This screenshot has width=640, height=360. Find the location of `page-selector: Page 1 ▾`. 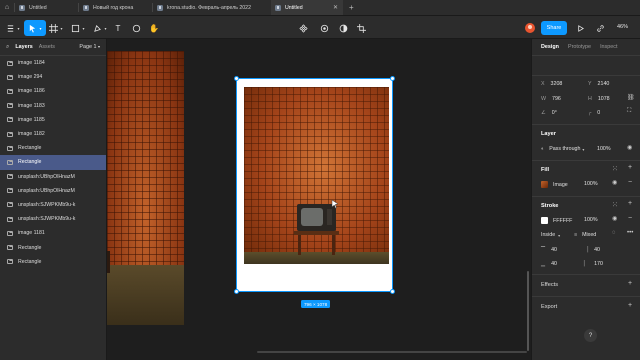

page-selector: Page 1 ▾ is located at coordinates (89, 47).